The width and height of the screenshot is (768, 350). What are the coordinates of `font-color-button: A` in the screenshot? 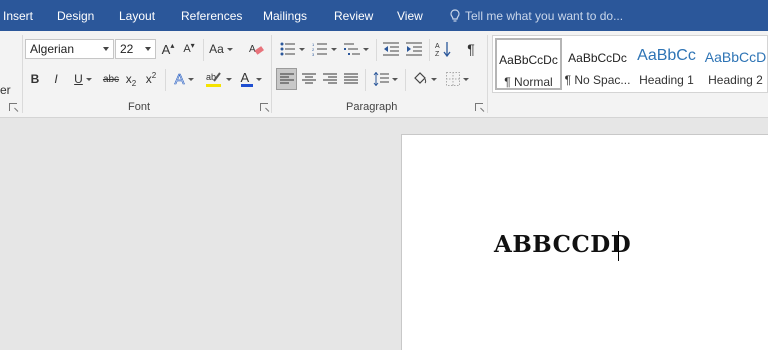 It's located at (251, 79).